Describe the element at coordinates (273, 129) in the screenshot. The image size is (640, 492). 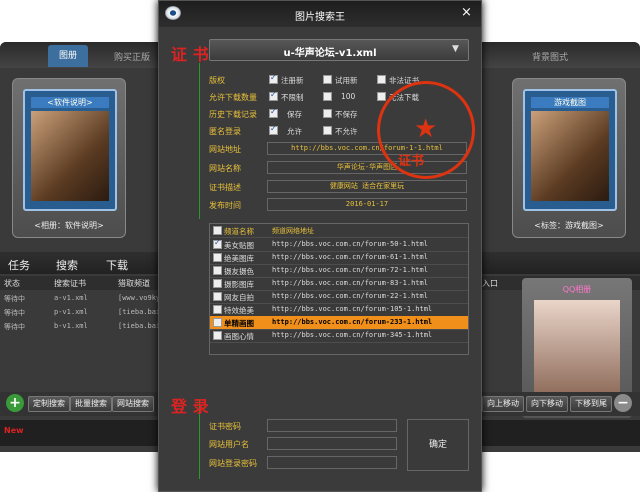
I see `allow-checkbox` at that location.